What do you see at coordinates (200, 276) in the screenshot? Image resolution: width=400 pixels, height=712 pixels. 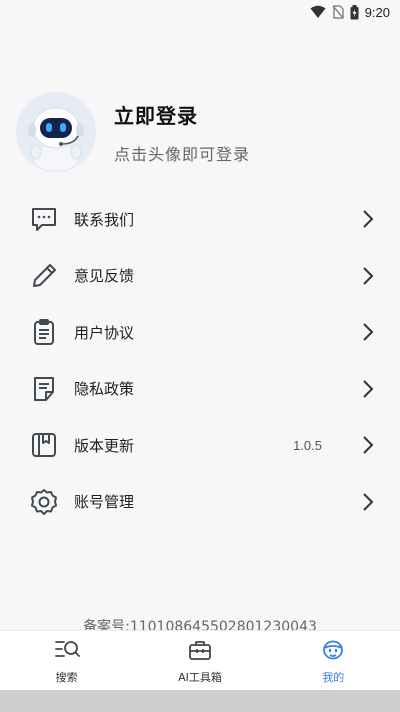 I see `menu-item-feedback: 意见反馈` at bounding box center [200, 276].